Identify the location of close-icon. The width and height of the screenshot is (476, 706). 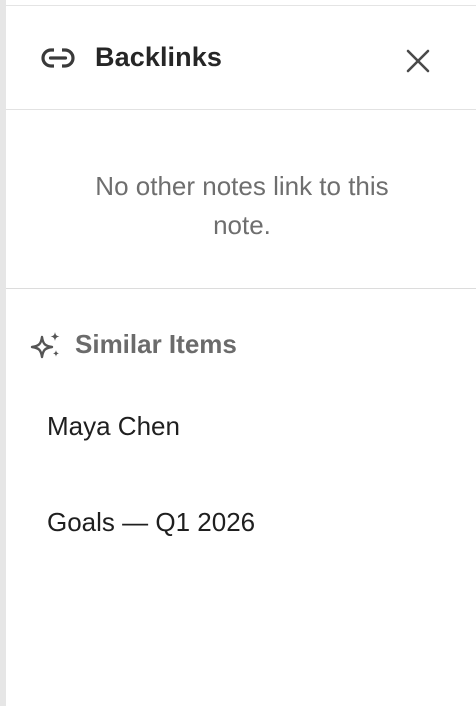
(418, 61).